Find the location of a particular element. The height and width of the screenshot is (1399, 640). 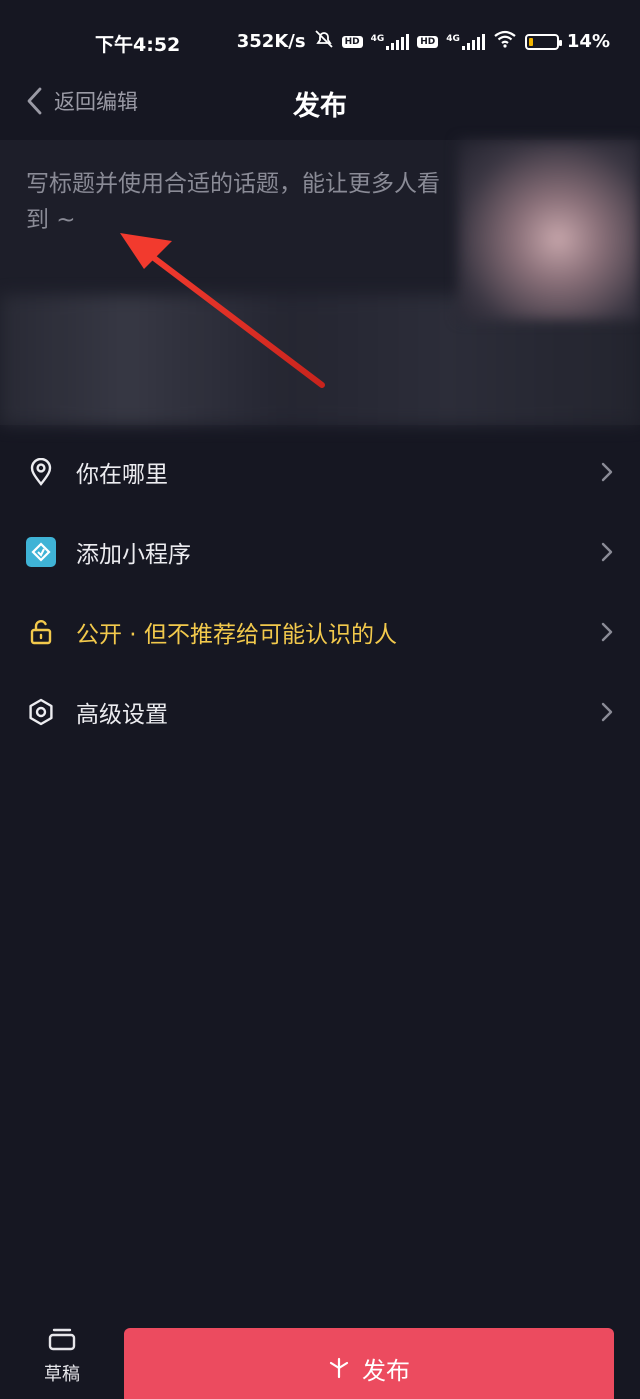

advanced-settings-row: 高级设置 is located at coordinates (320, 712).